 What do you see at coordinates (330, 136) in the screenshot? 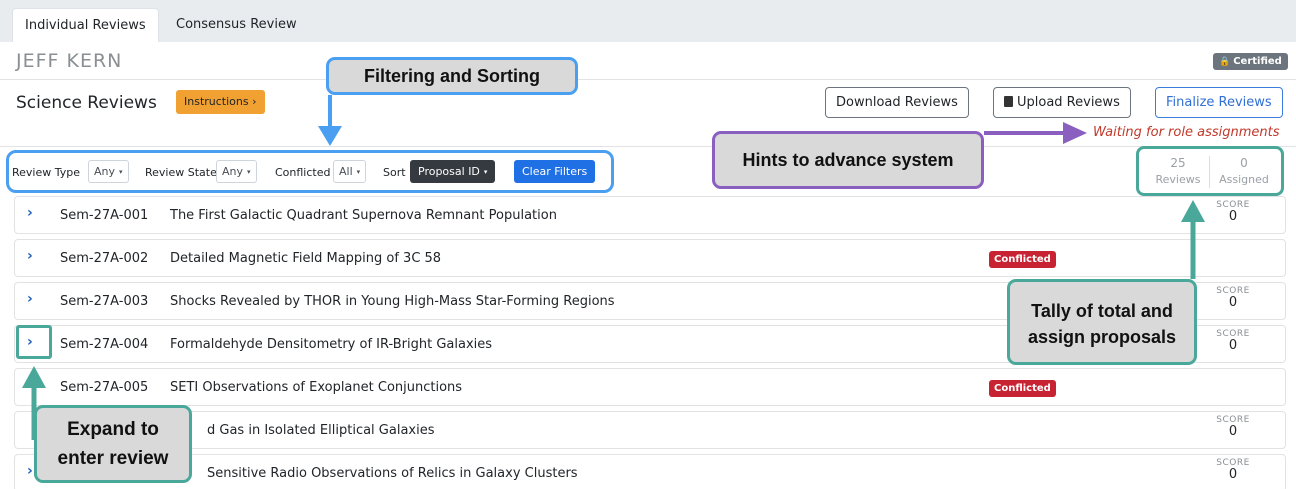
I see `filter-arrow-head` at bounding box center [330, 136].